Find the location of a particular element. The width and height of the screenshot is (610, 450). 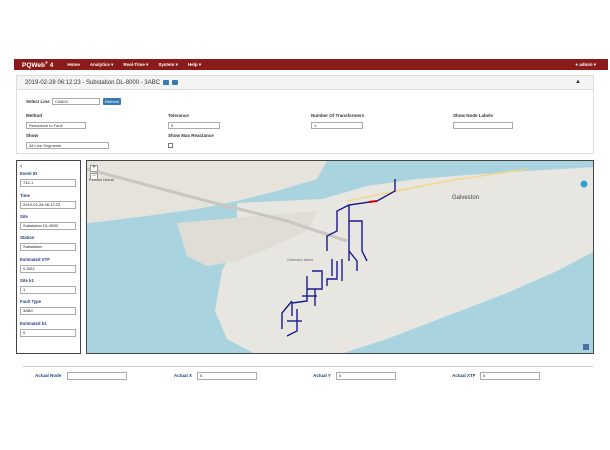

camera-icon is located at coordinates (166, 82).